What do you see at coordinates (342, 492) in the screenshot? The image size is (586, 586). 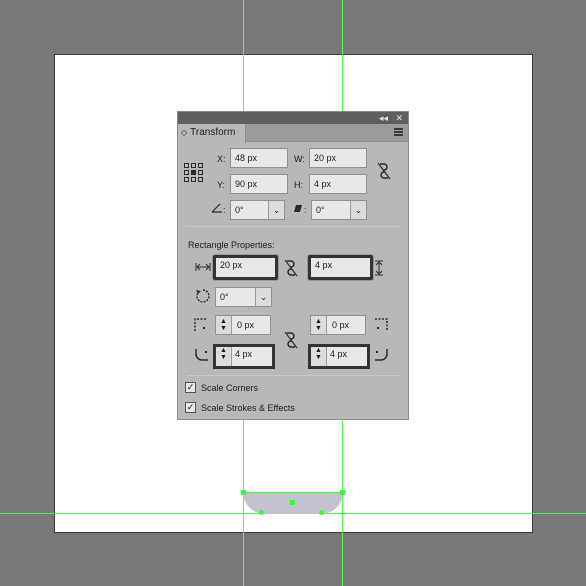 I see `anchor-top-right` at bounding box center [342, 492].